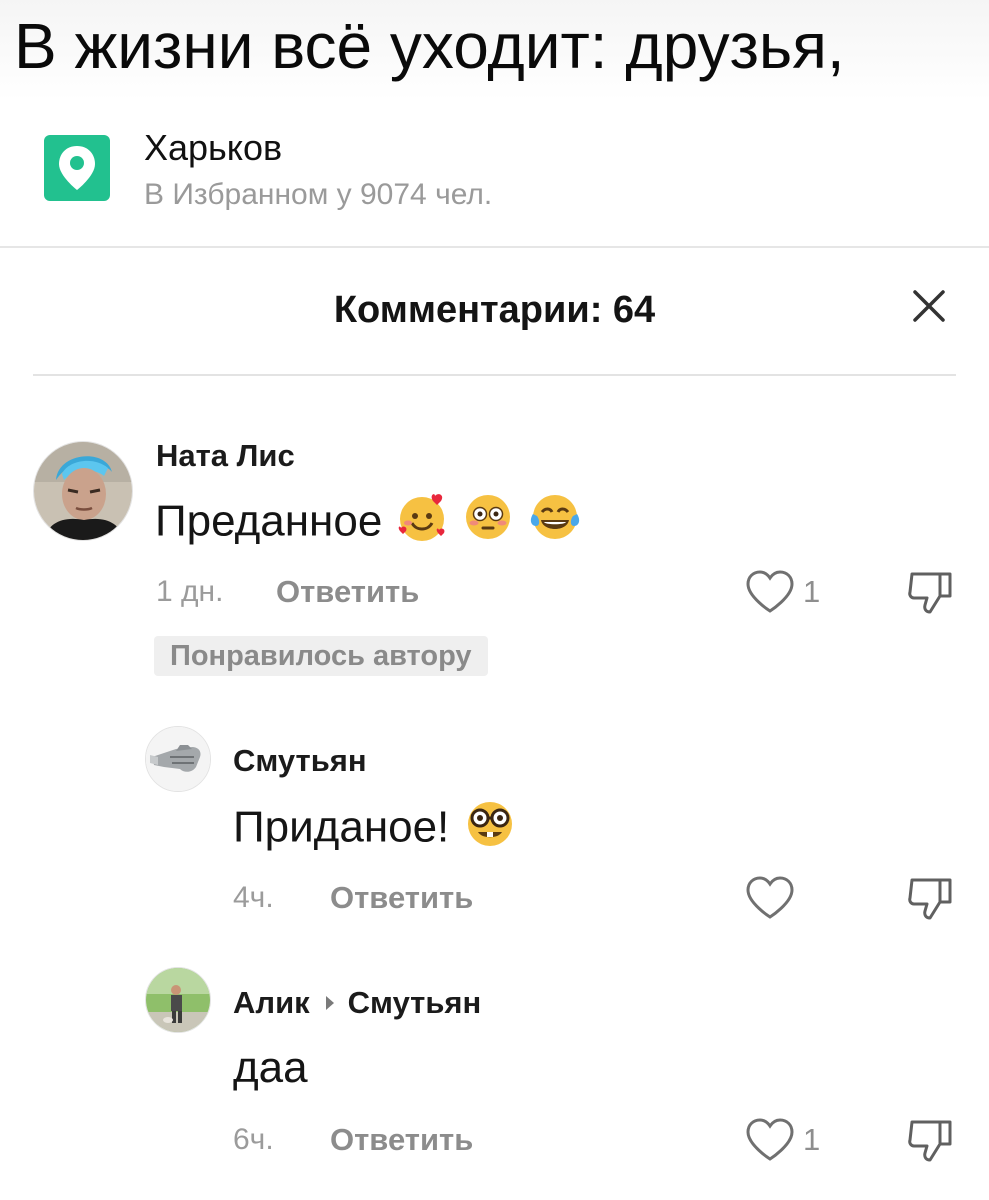  Describe the element at coordinates (253, 897) in the screenshot. I see `comment-time: 4ч.` at that location.